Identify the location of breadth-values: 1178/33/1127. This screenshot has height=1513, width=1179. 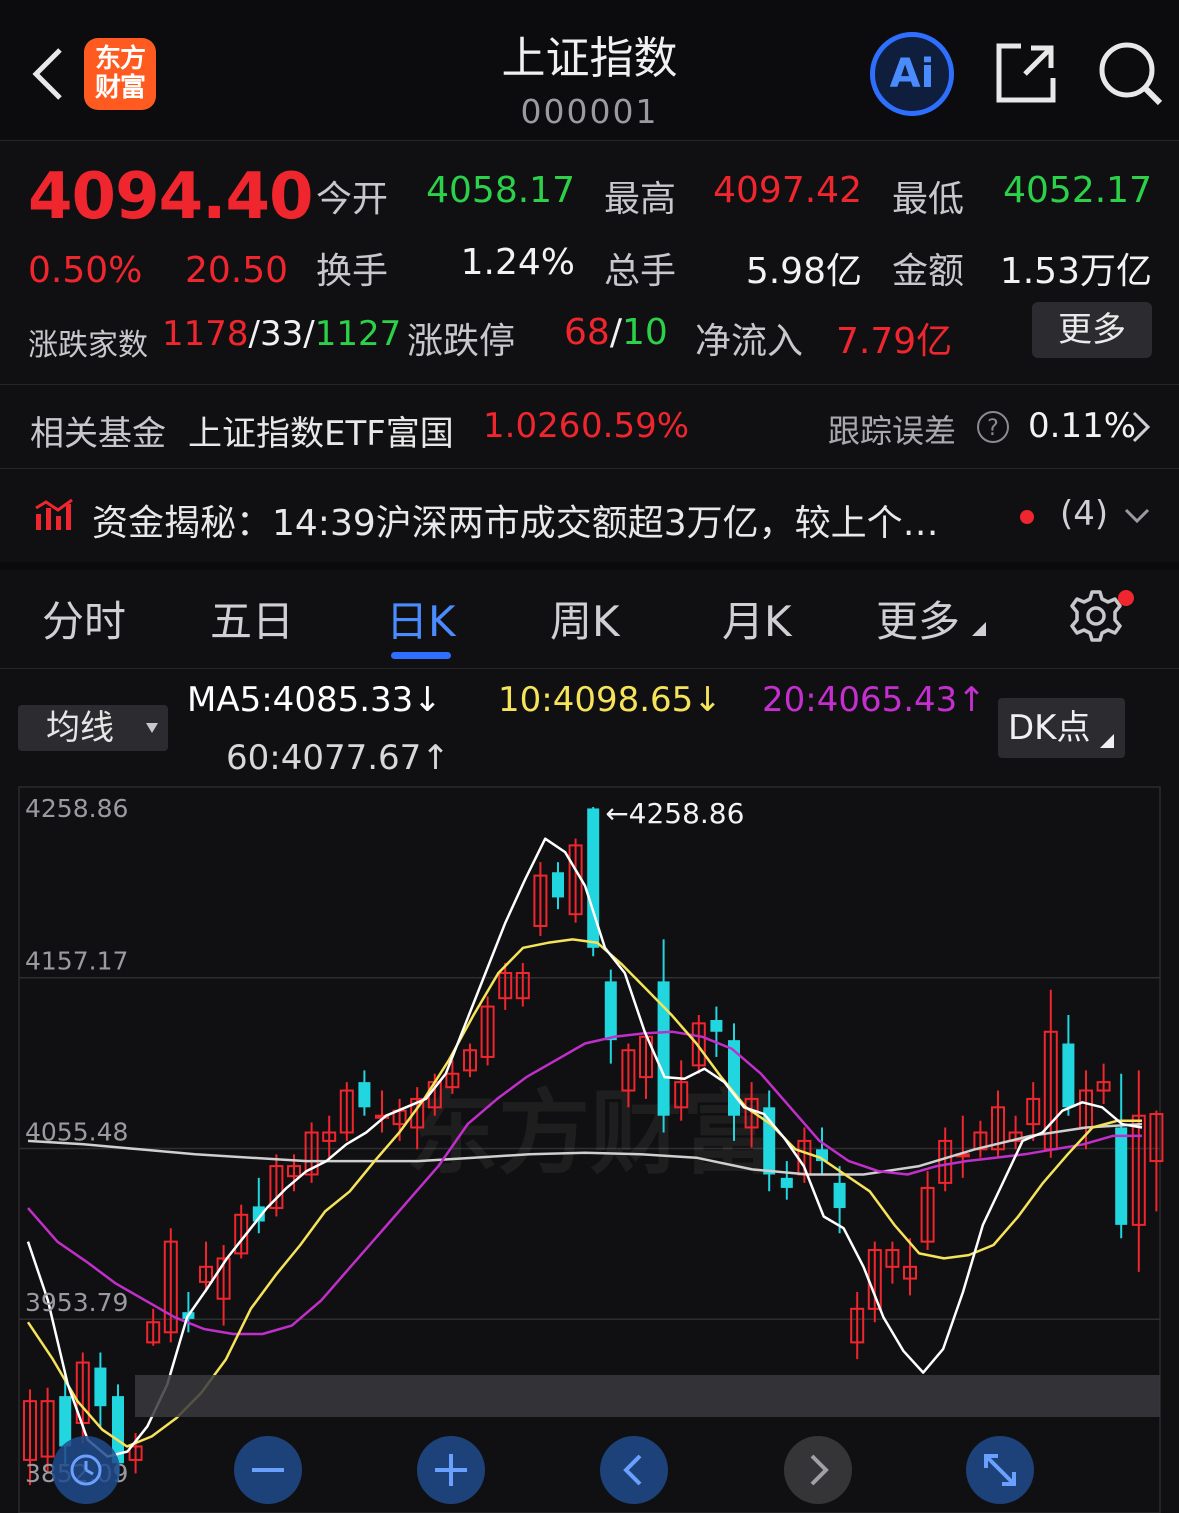
(282, 334).